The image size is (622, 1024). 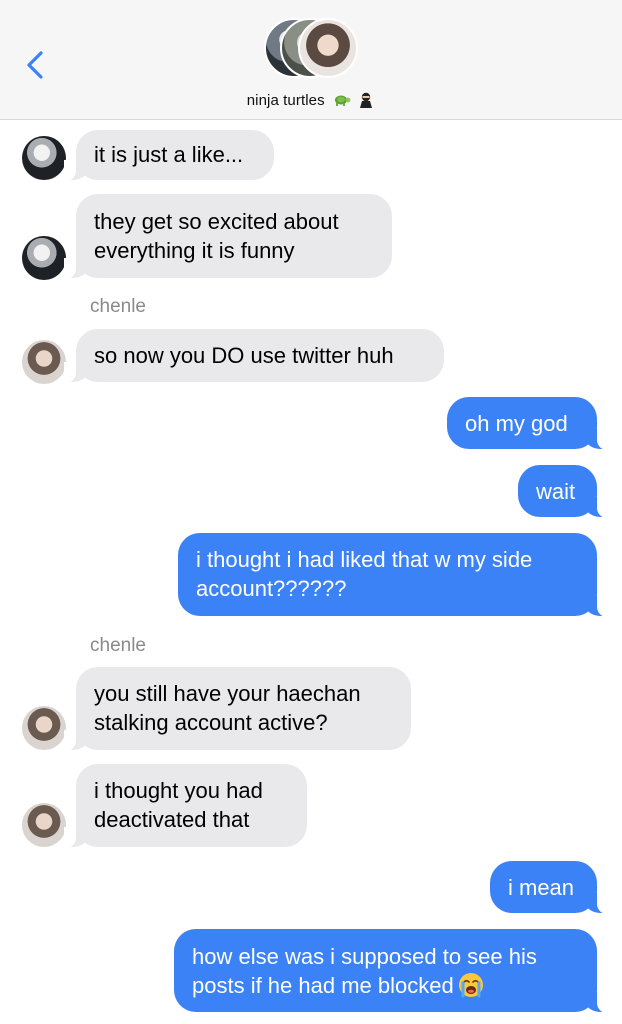 I want to click on loudly-crying-face-icon, so click(x=470, y=985).